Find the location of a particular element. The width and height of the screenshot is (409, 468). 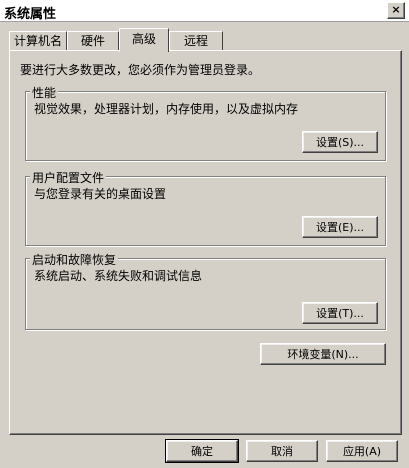

close-button: × is located at coordinates (396, 10).